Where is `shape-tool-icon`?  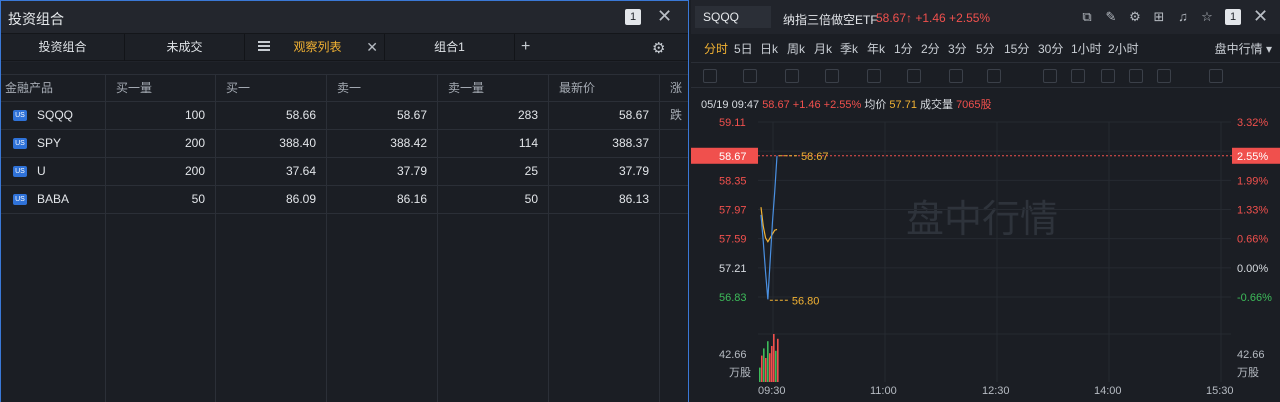 shape-tool-icon is located at coordinates (914, 76).